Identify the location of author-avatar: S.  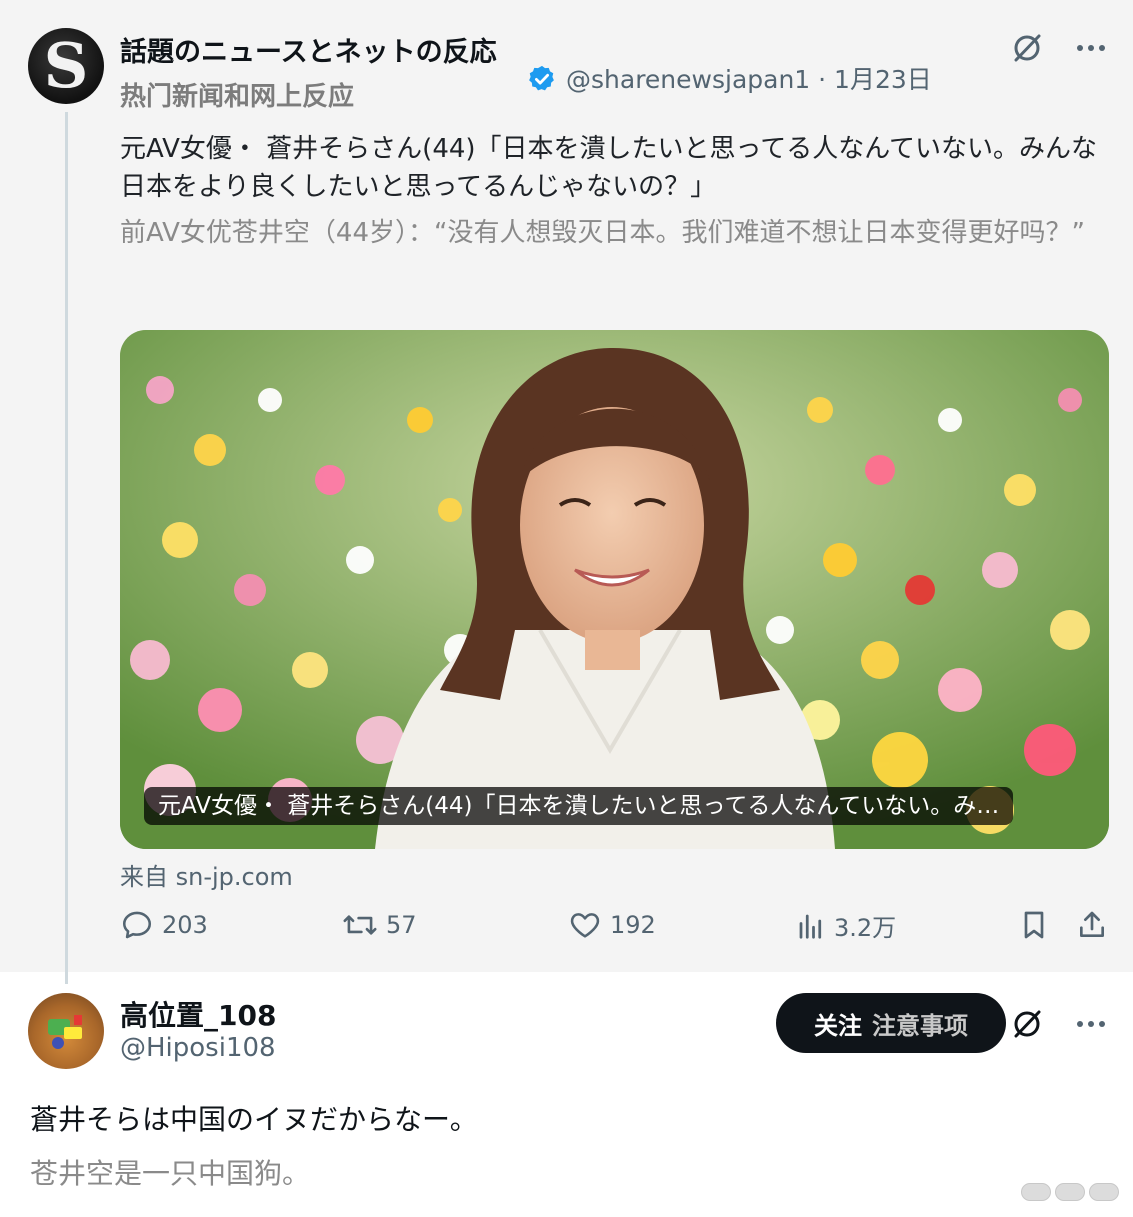
(66, 66).